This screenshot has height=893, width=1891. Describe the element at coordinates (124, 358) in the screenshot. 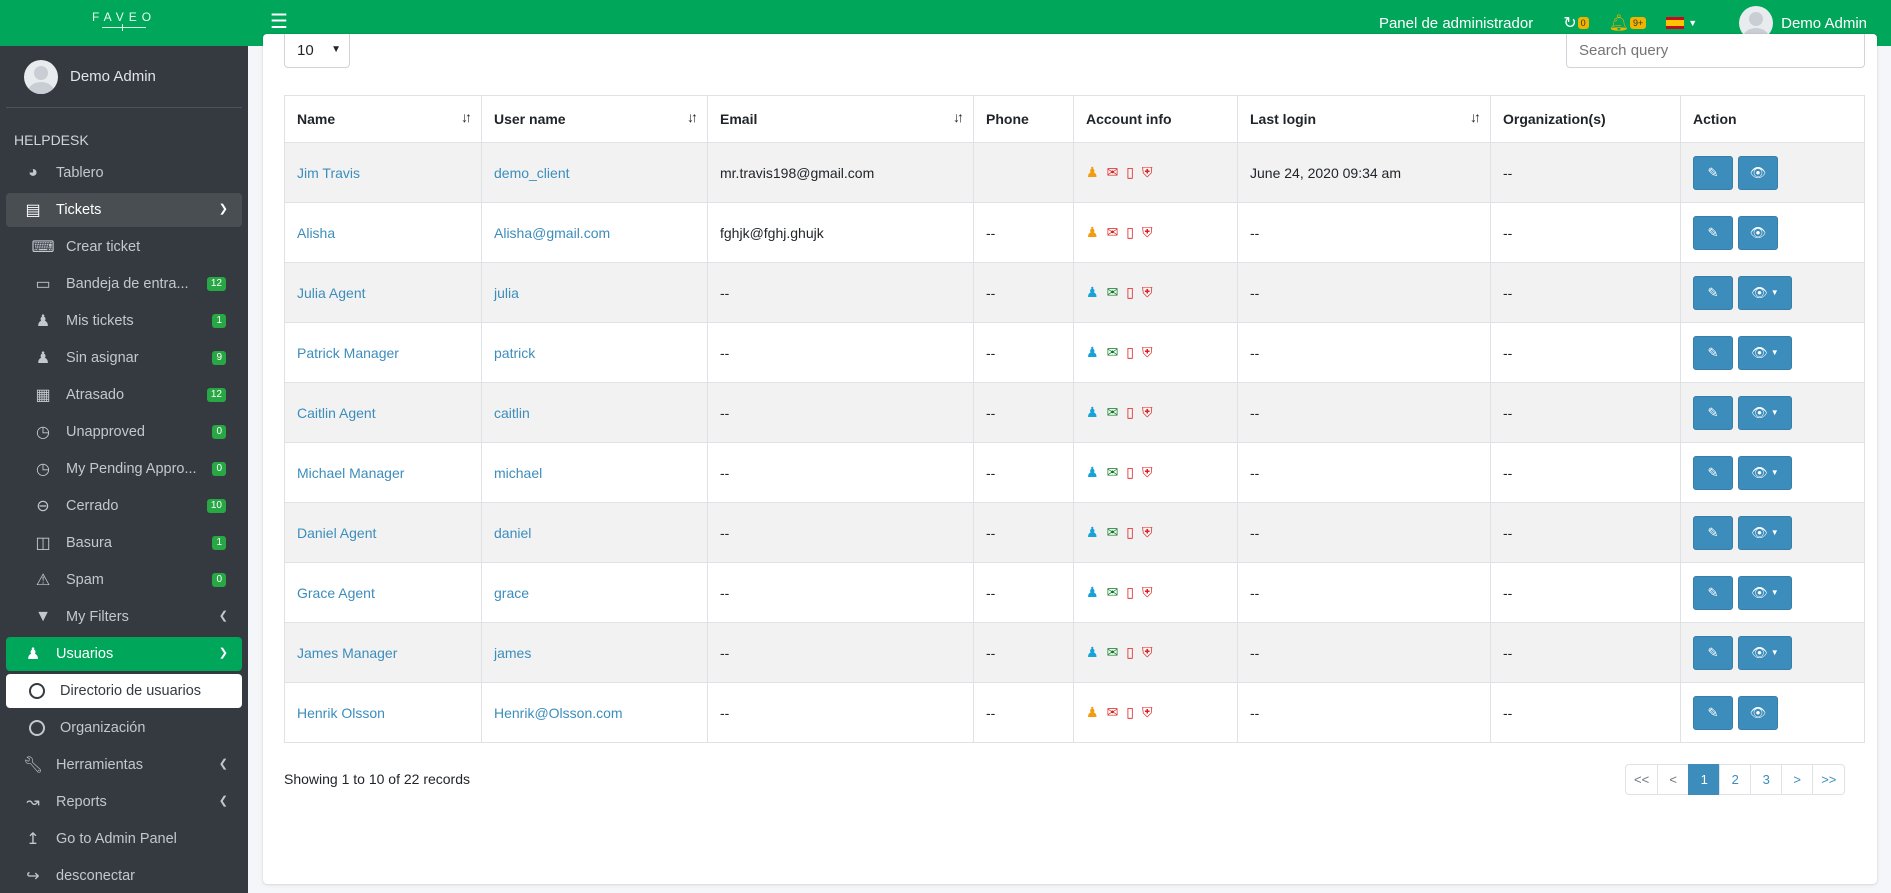

I see `sidebar-item-unassigned: ♟ Sin asignar 9` at that location.